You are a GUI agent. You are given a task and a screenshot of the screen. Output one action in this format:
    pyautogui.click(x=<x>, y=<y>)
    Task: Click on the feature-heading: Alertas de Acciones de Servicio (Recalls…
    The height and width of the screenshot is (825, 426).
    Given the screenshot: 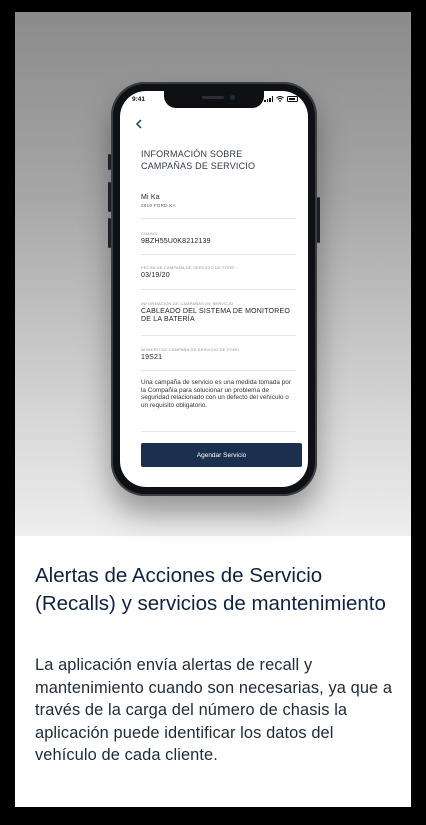 What is the action you would take?
    pyautogui.click(x=210, y=589)
    